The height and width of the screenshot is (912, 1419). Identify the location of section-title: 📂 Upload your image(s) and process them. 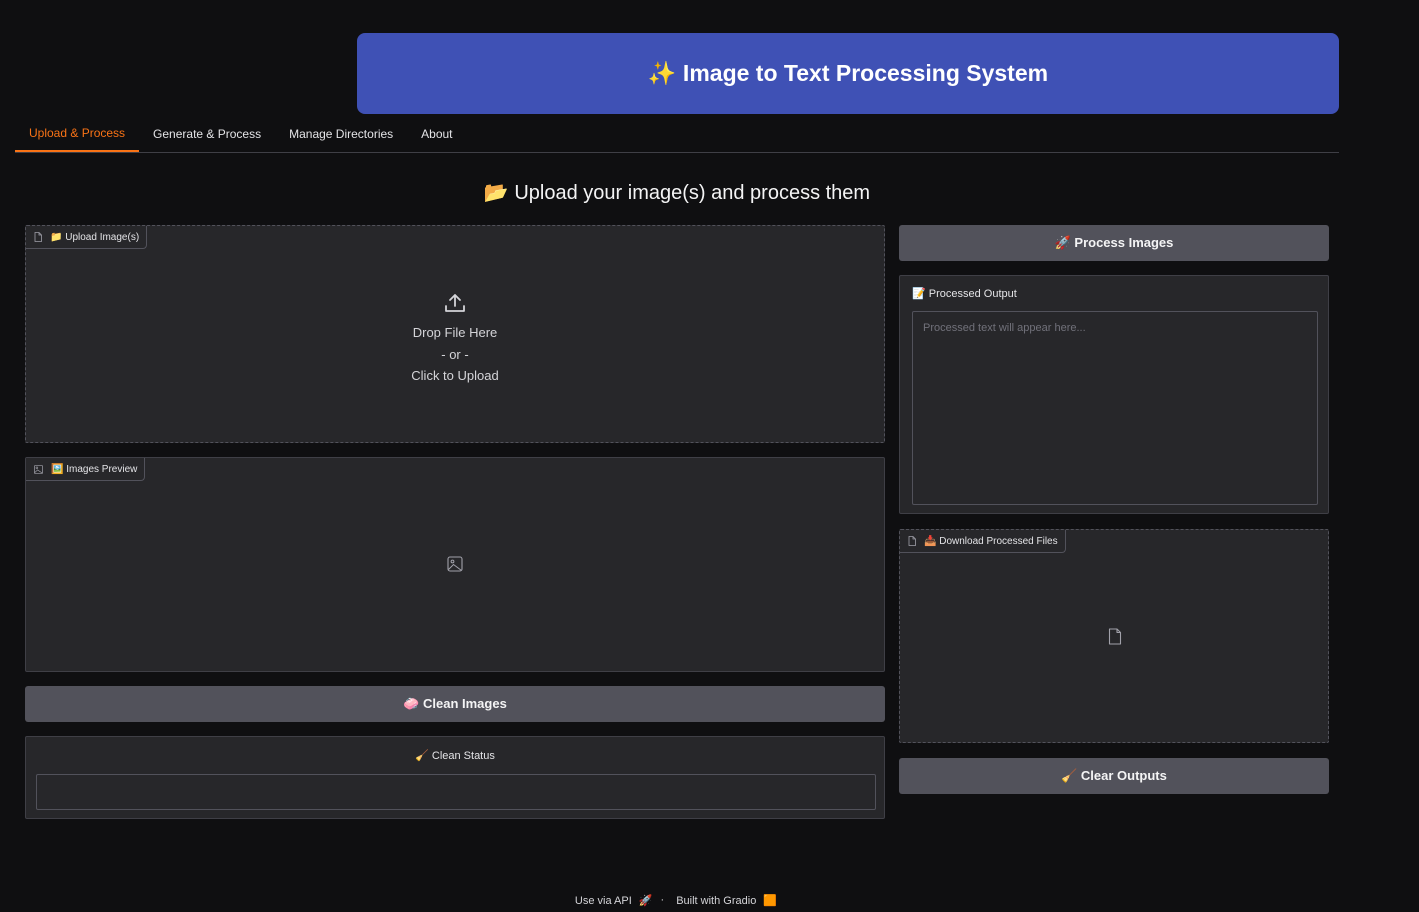
(677, 193).